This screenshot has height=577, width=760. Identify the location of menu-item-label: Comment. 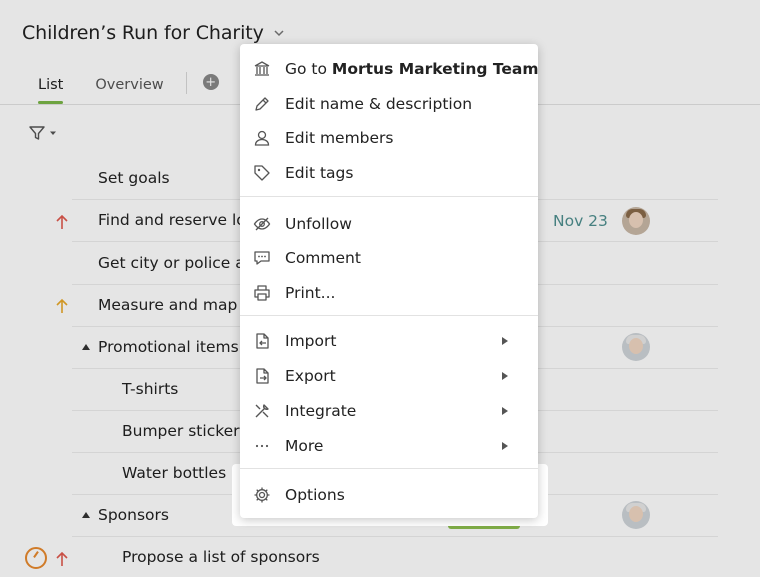
(323, 258).